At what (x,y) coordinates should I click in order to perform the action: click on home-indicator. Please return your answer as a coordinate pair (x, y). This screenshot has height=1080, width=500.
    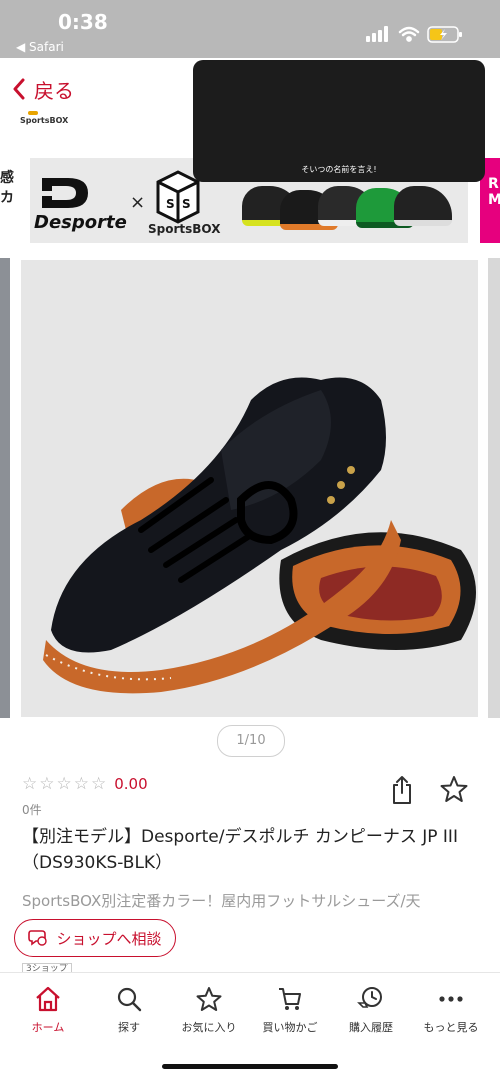
    Looking at the image, I should click on (250, 1066).